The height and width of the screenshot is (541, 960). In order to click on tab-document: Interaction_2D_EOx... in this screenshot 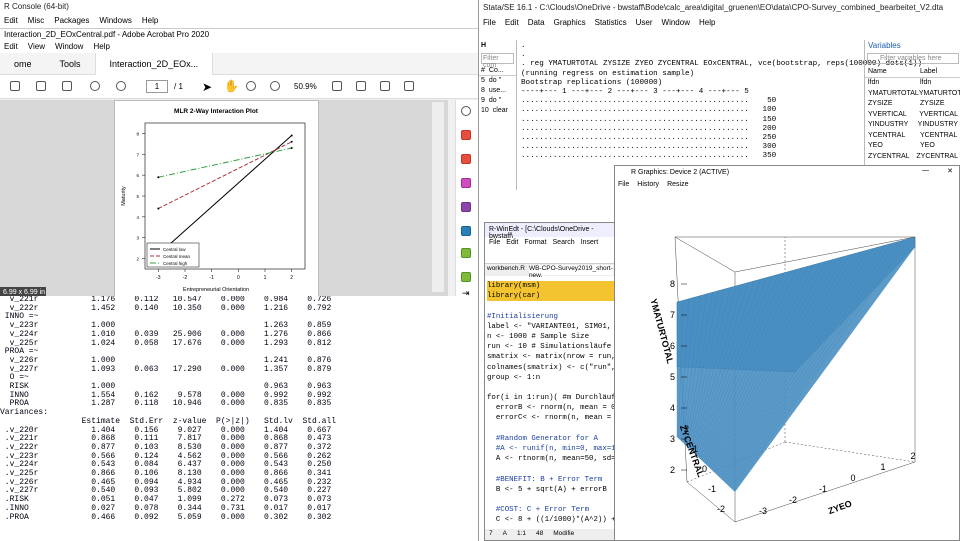, I will do `click(154, 63)`.